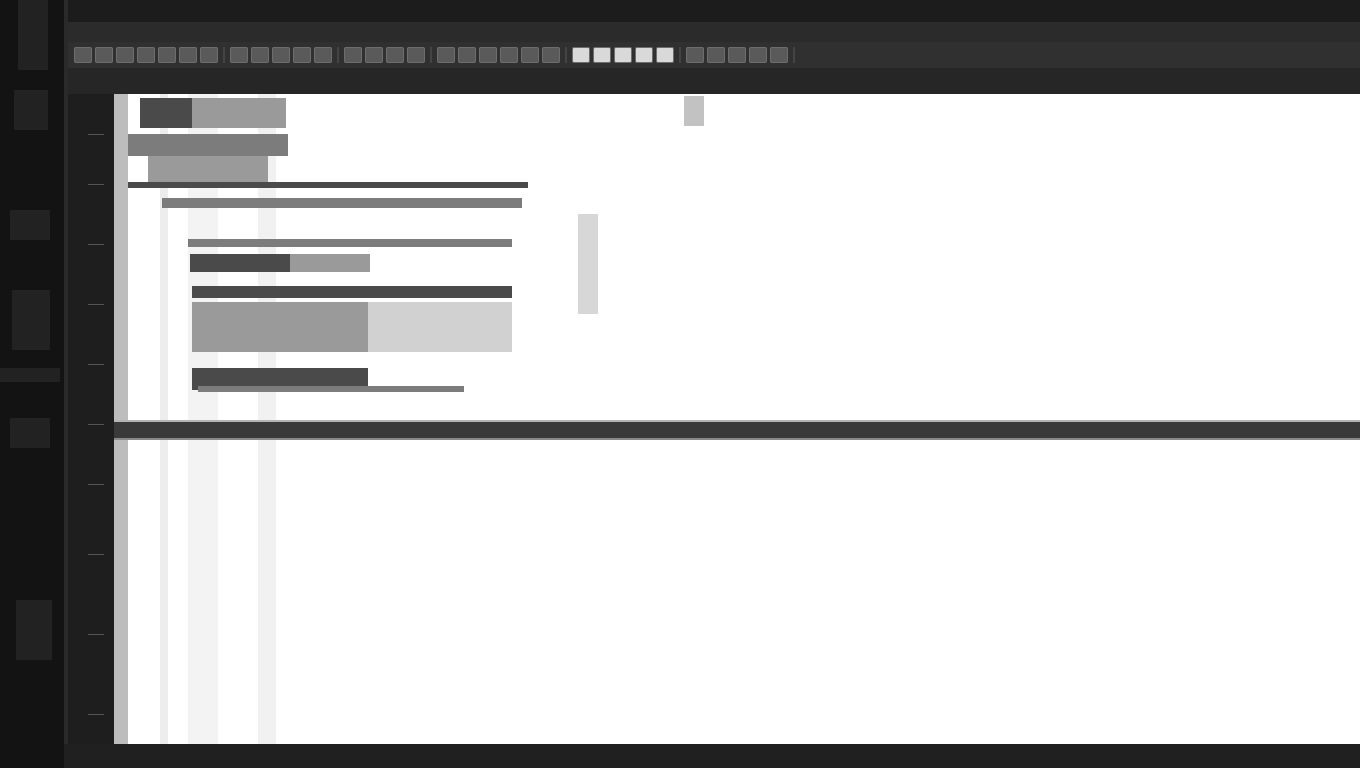 This screenshot has width=1360, height=768. Describe the element at coordinates (644, 55) in the screenshot. I see `window-icon` at that location.